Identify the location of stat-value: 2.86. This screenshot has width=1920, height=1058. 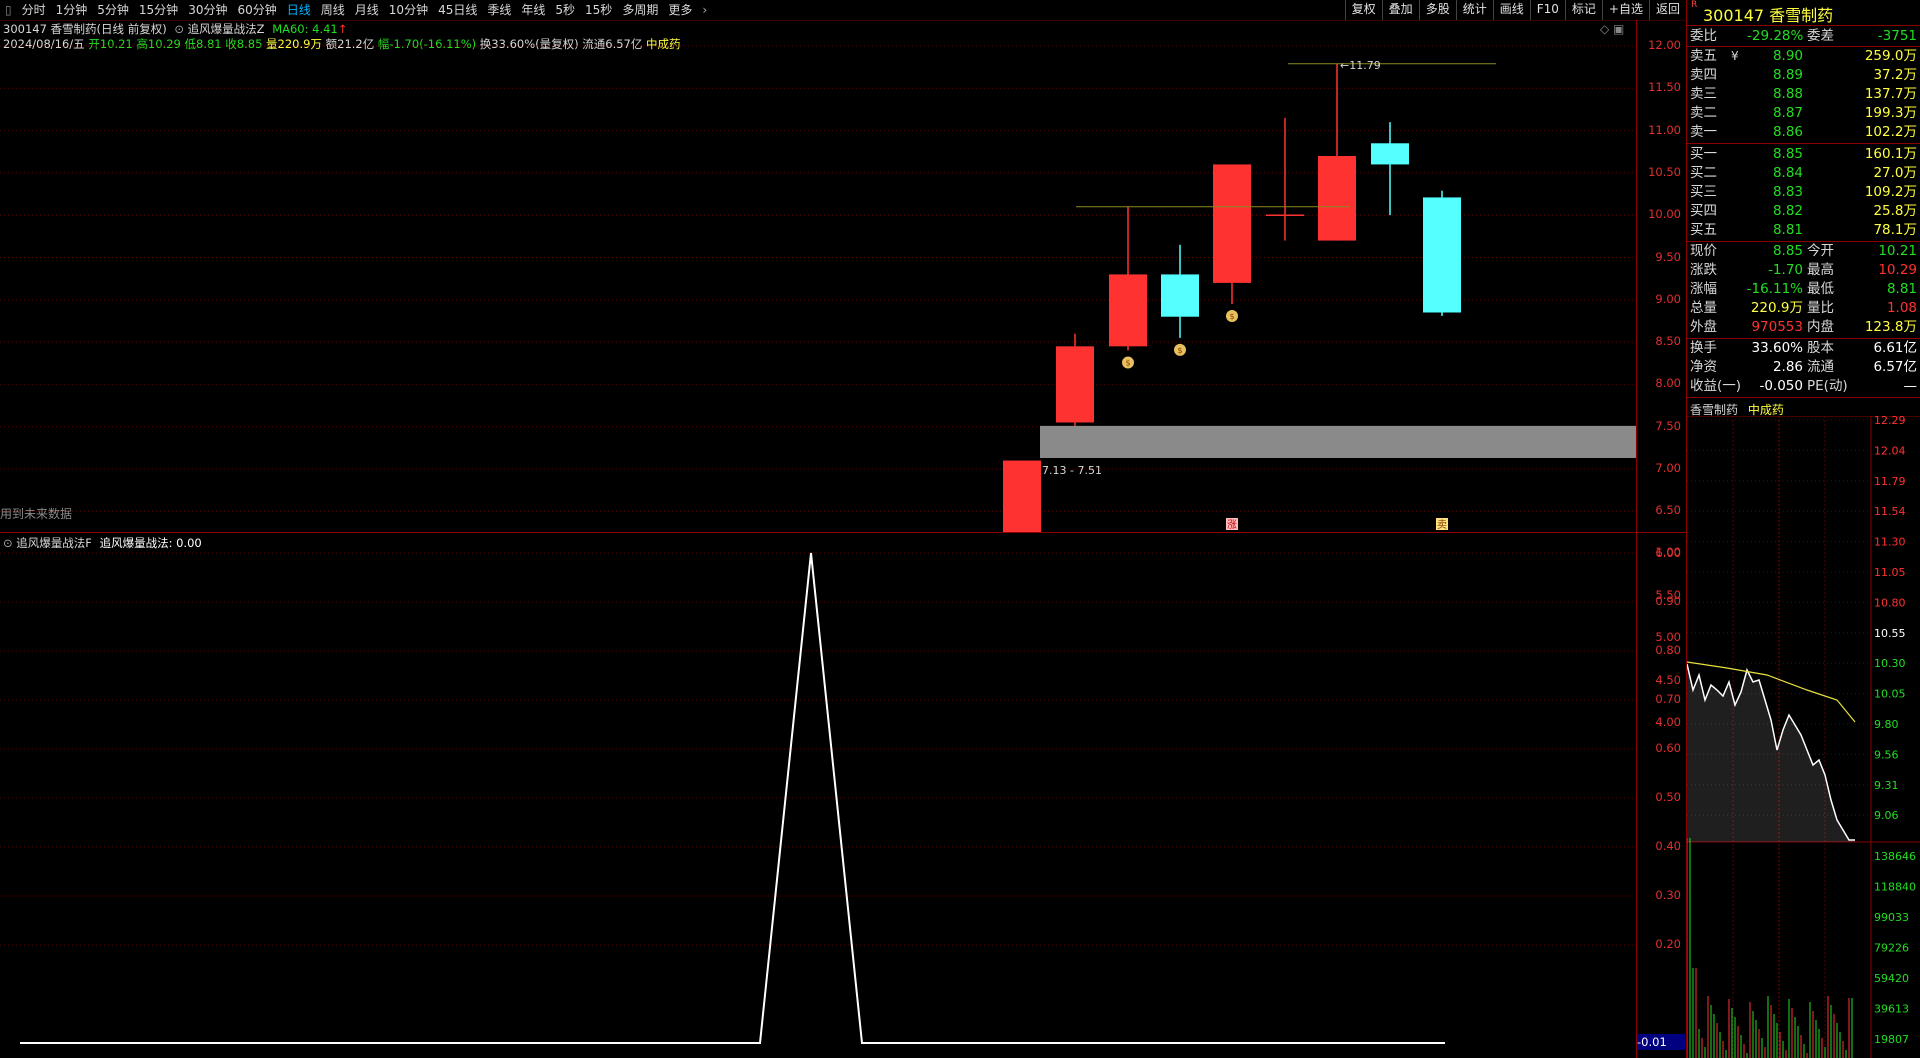
(1787, 367).